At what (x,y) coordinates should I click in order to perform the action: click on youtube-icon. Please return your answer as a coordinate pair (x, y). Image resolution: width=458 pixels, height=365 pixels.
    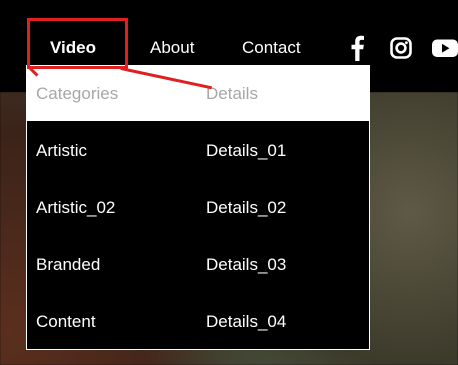
    Looking at the image, I should click on (444, 48).